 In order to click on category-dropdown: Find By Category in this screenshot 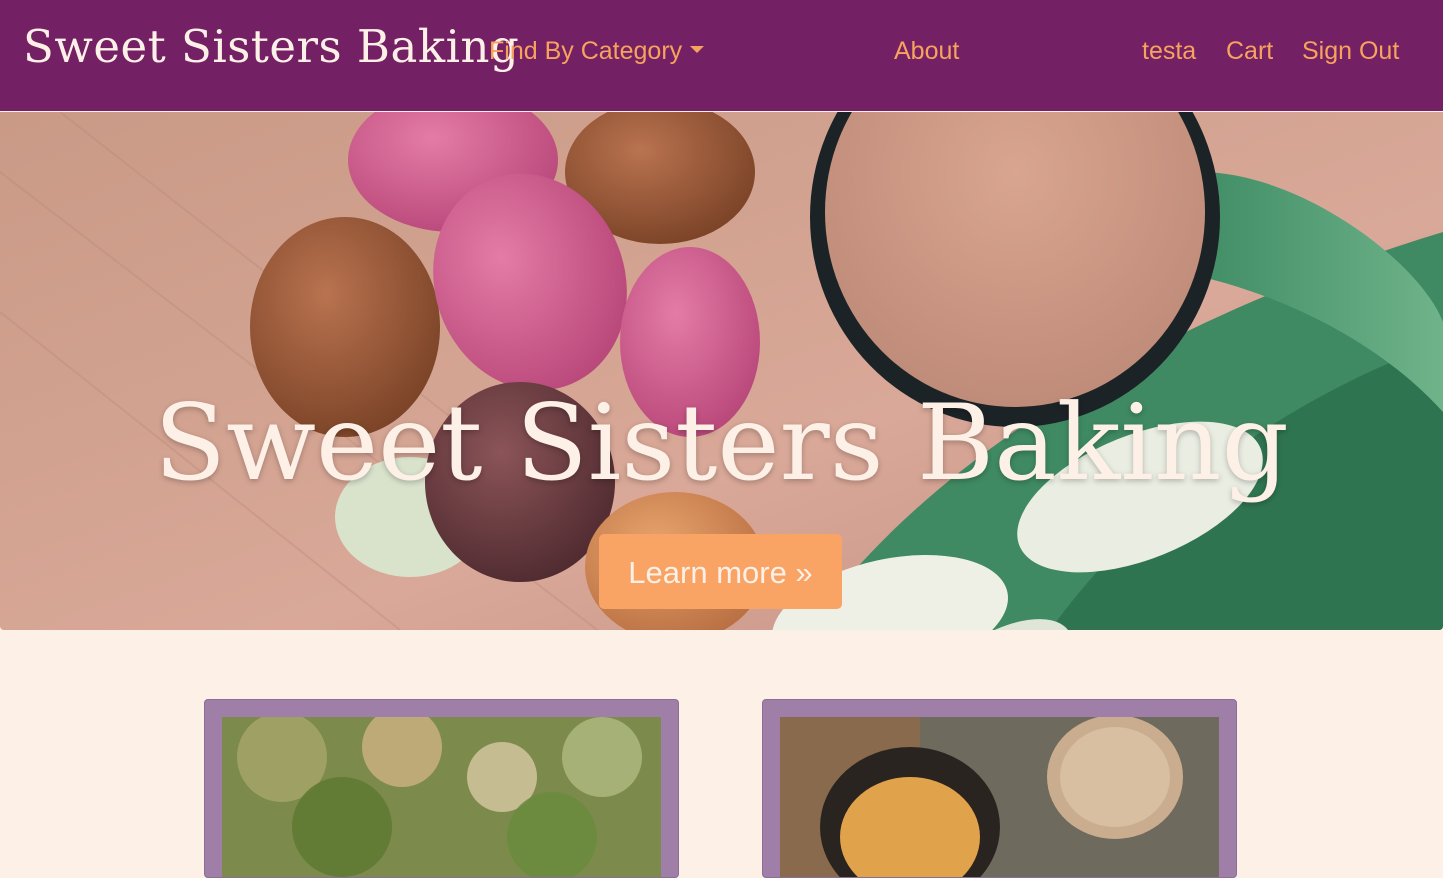, I will do `click(597, 51)`.